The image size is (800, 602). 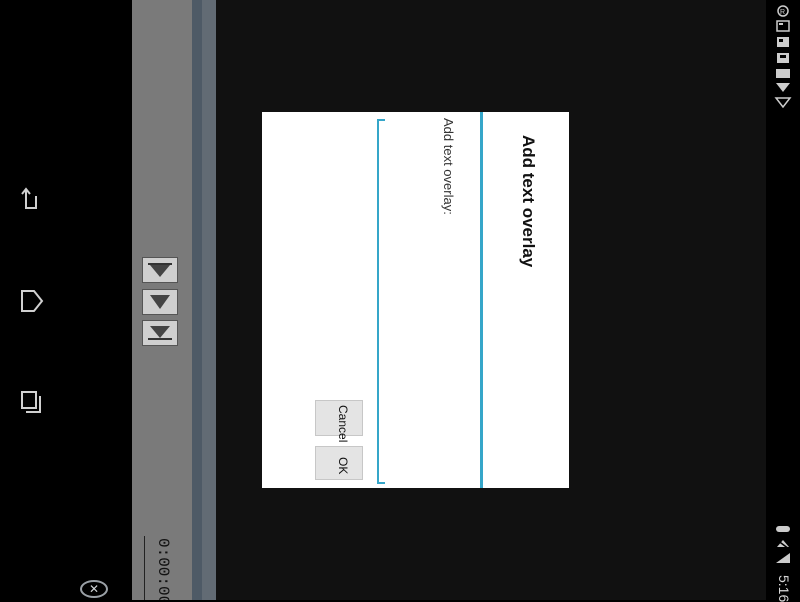 What do you see at coordinates (783, 529) in the screenshot?
I see `bluetooth-icon` at bounding box center [783, 529].